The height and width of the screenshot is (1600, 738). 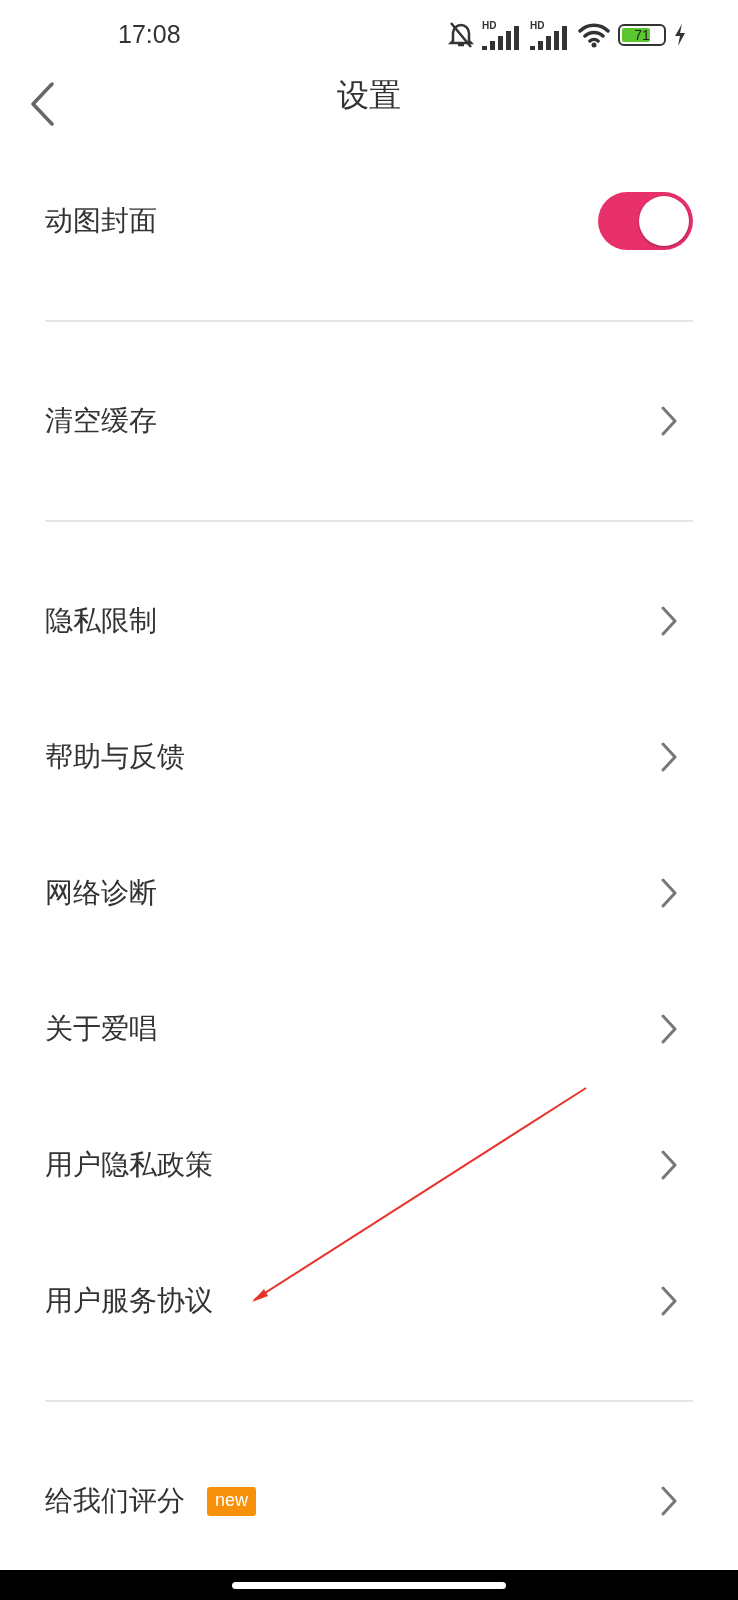 What do you see at coordinates (115, 1501) in the screenshot?
I see `setting-label: 给我们评分` at bounding box center [115, 1501].